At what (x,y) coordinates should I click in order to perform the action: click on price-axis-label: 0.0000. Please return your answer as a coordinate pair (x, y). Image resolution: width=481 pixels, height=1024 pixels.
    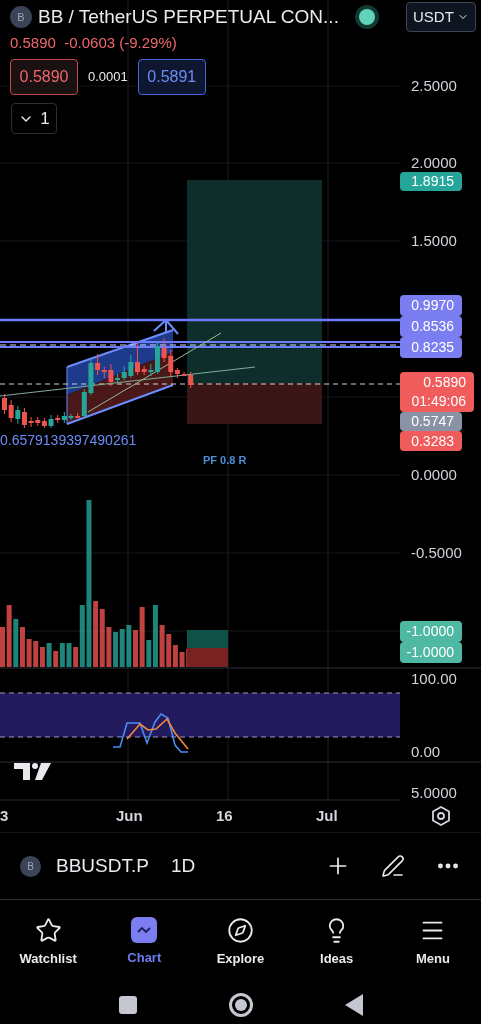
    Looking at the image, I should click on (434, 475).